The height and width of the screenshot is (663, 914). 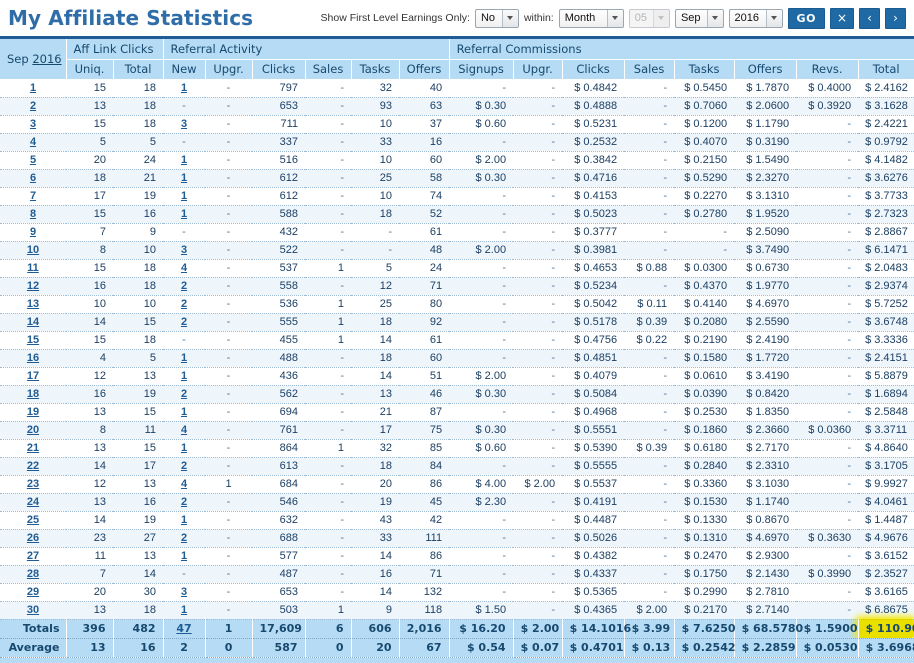 What do you see at coordinates (827, 178) in the screenshot?
I see `cell-revs: -` at bounding box center [827, 178].